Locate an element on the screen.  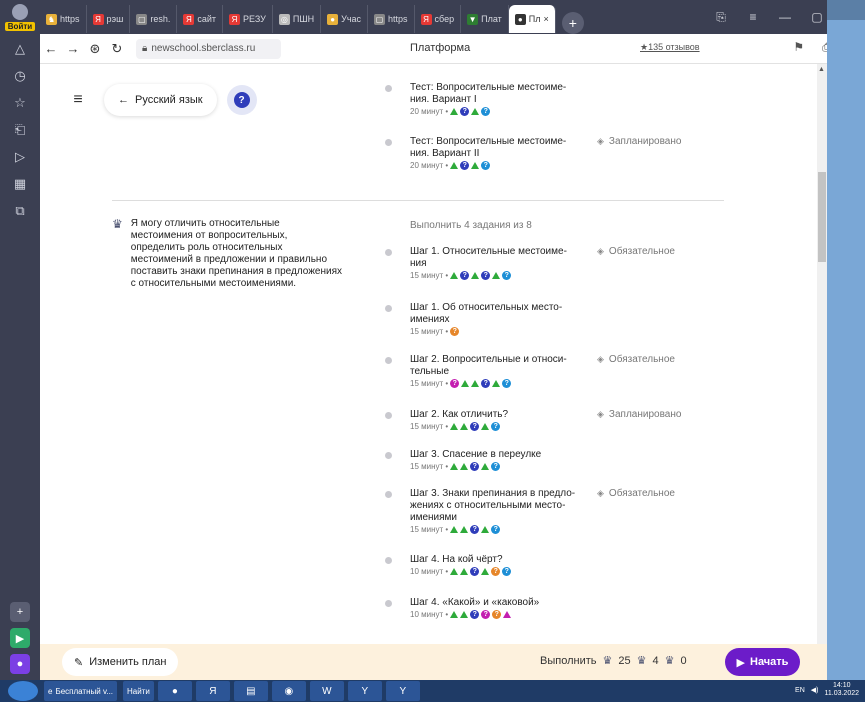
clock: 14:10 11.03.2022 is located at coordinates (841, 690).